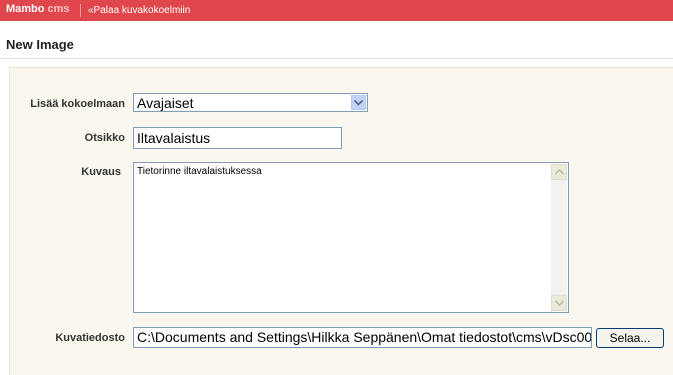 This screenshot has height=375, width=673. What do you see at coordinates (90, 338) in the screenshot?
I see `file-label: Kuvatiedosto` at bounding box center [90, 338].